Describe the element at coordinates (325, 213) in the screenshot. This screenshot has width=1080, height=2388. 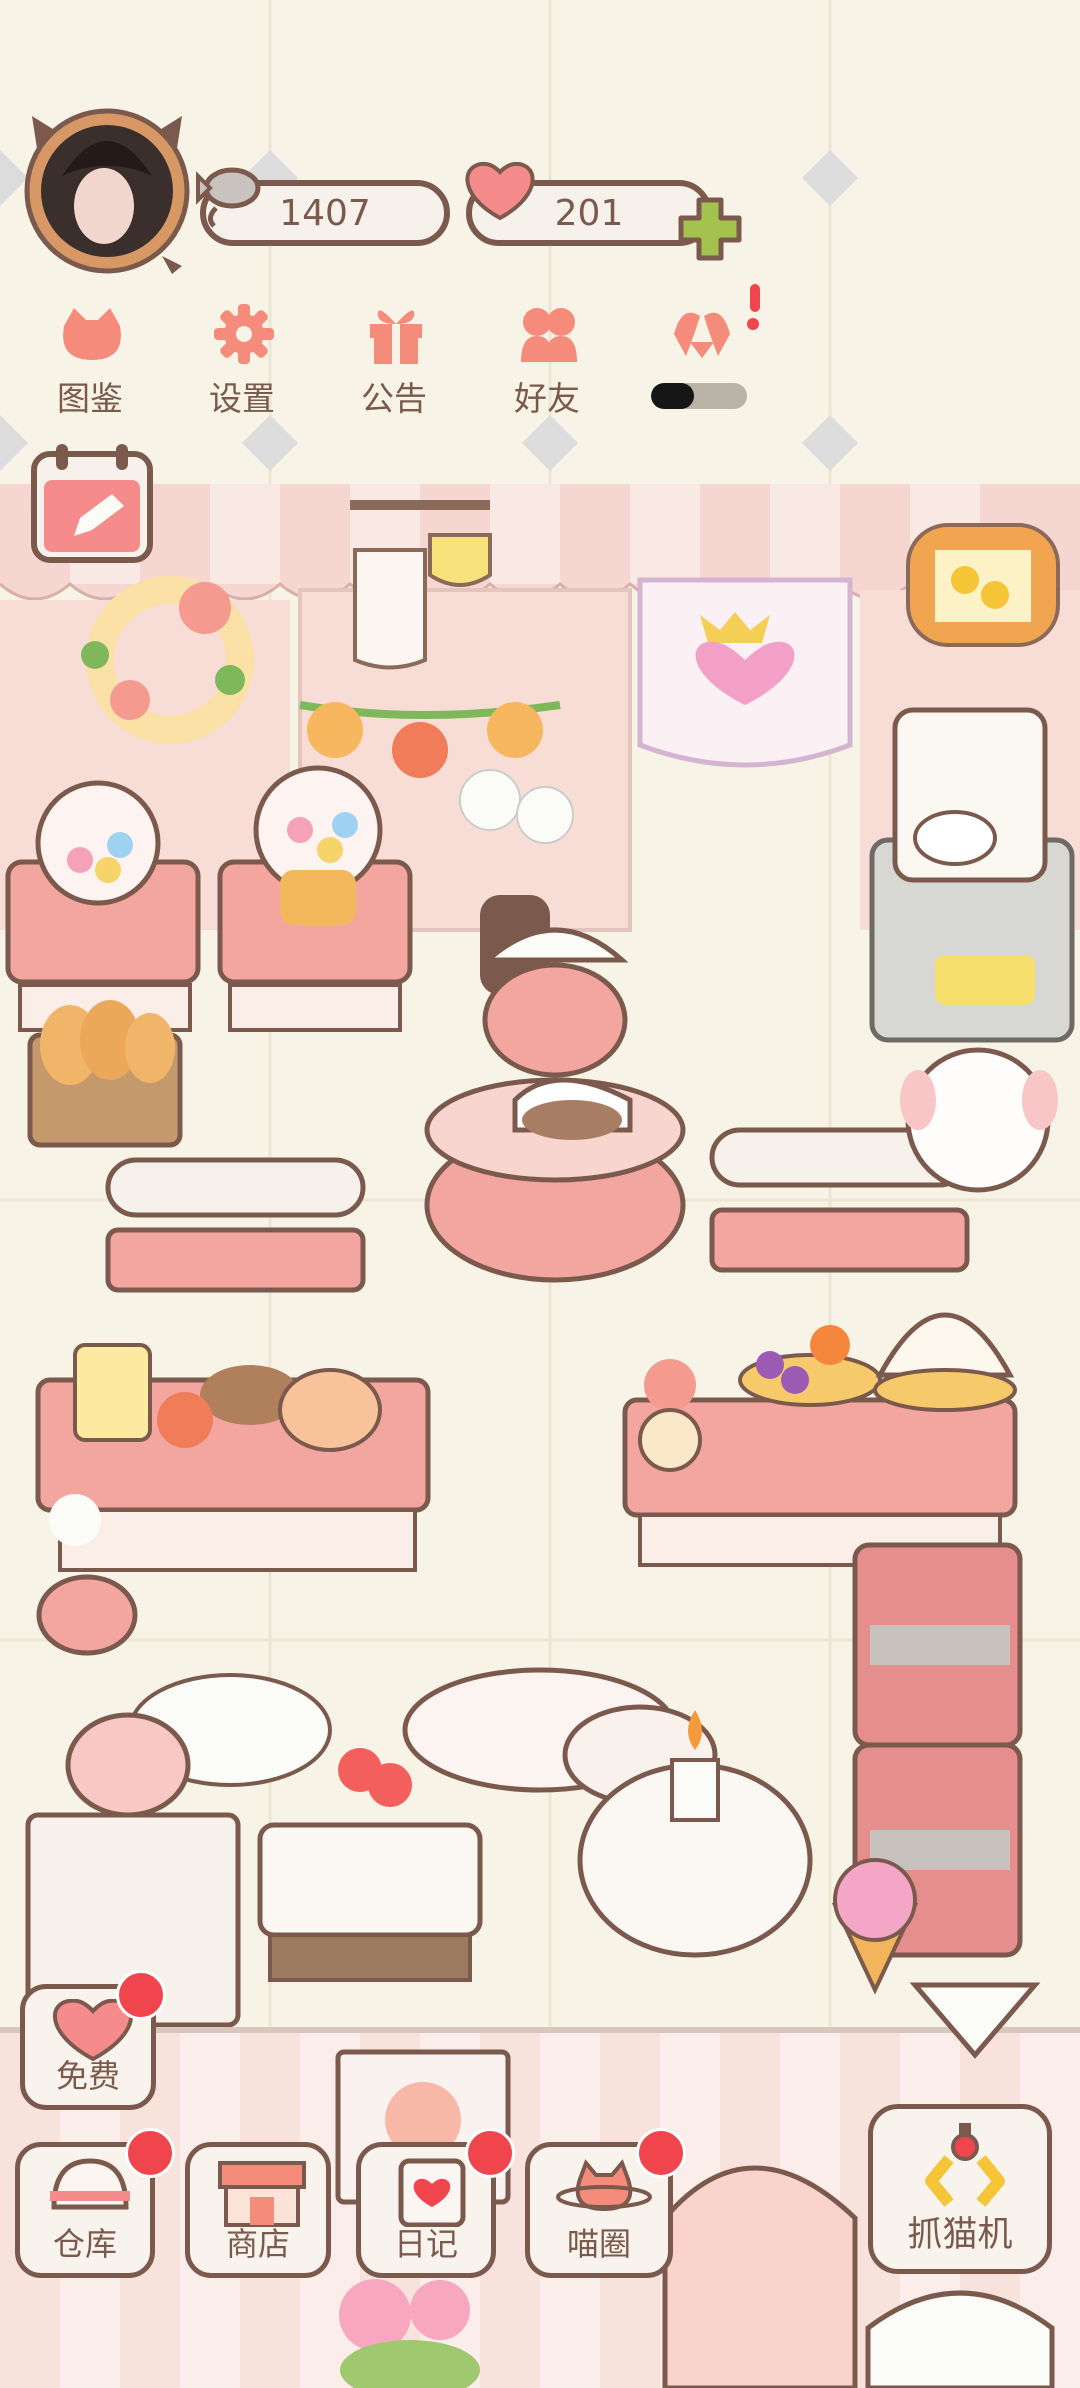
I see `coin-count: 1407` at that location.